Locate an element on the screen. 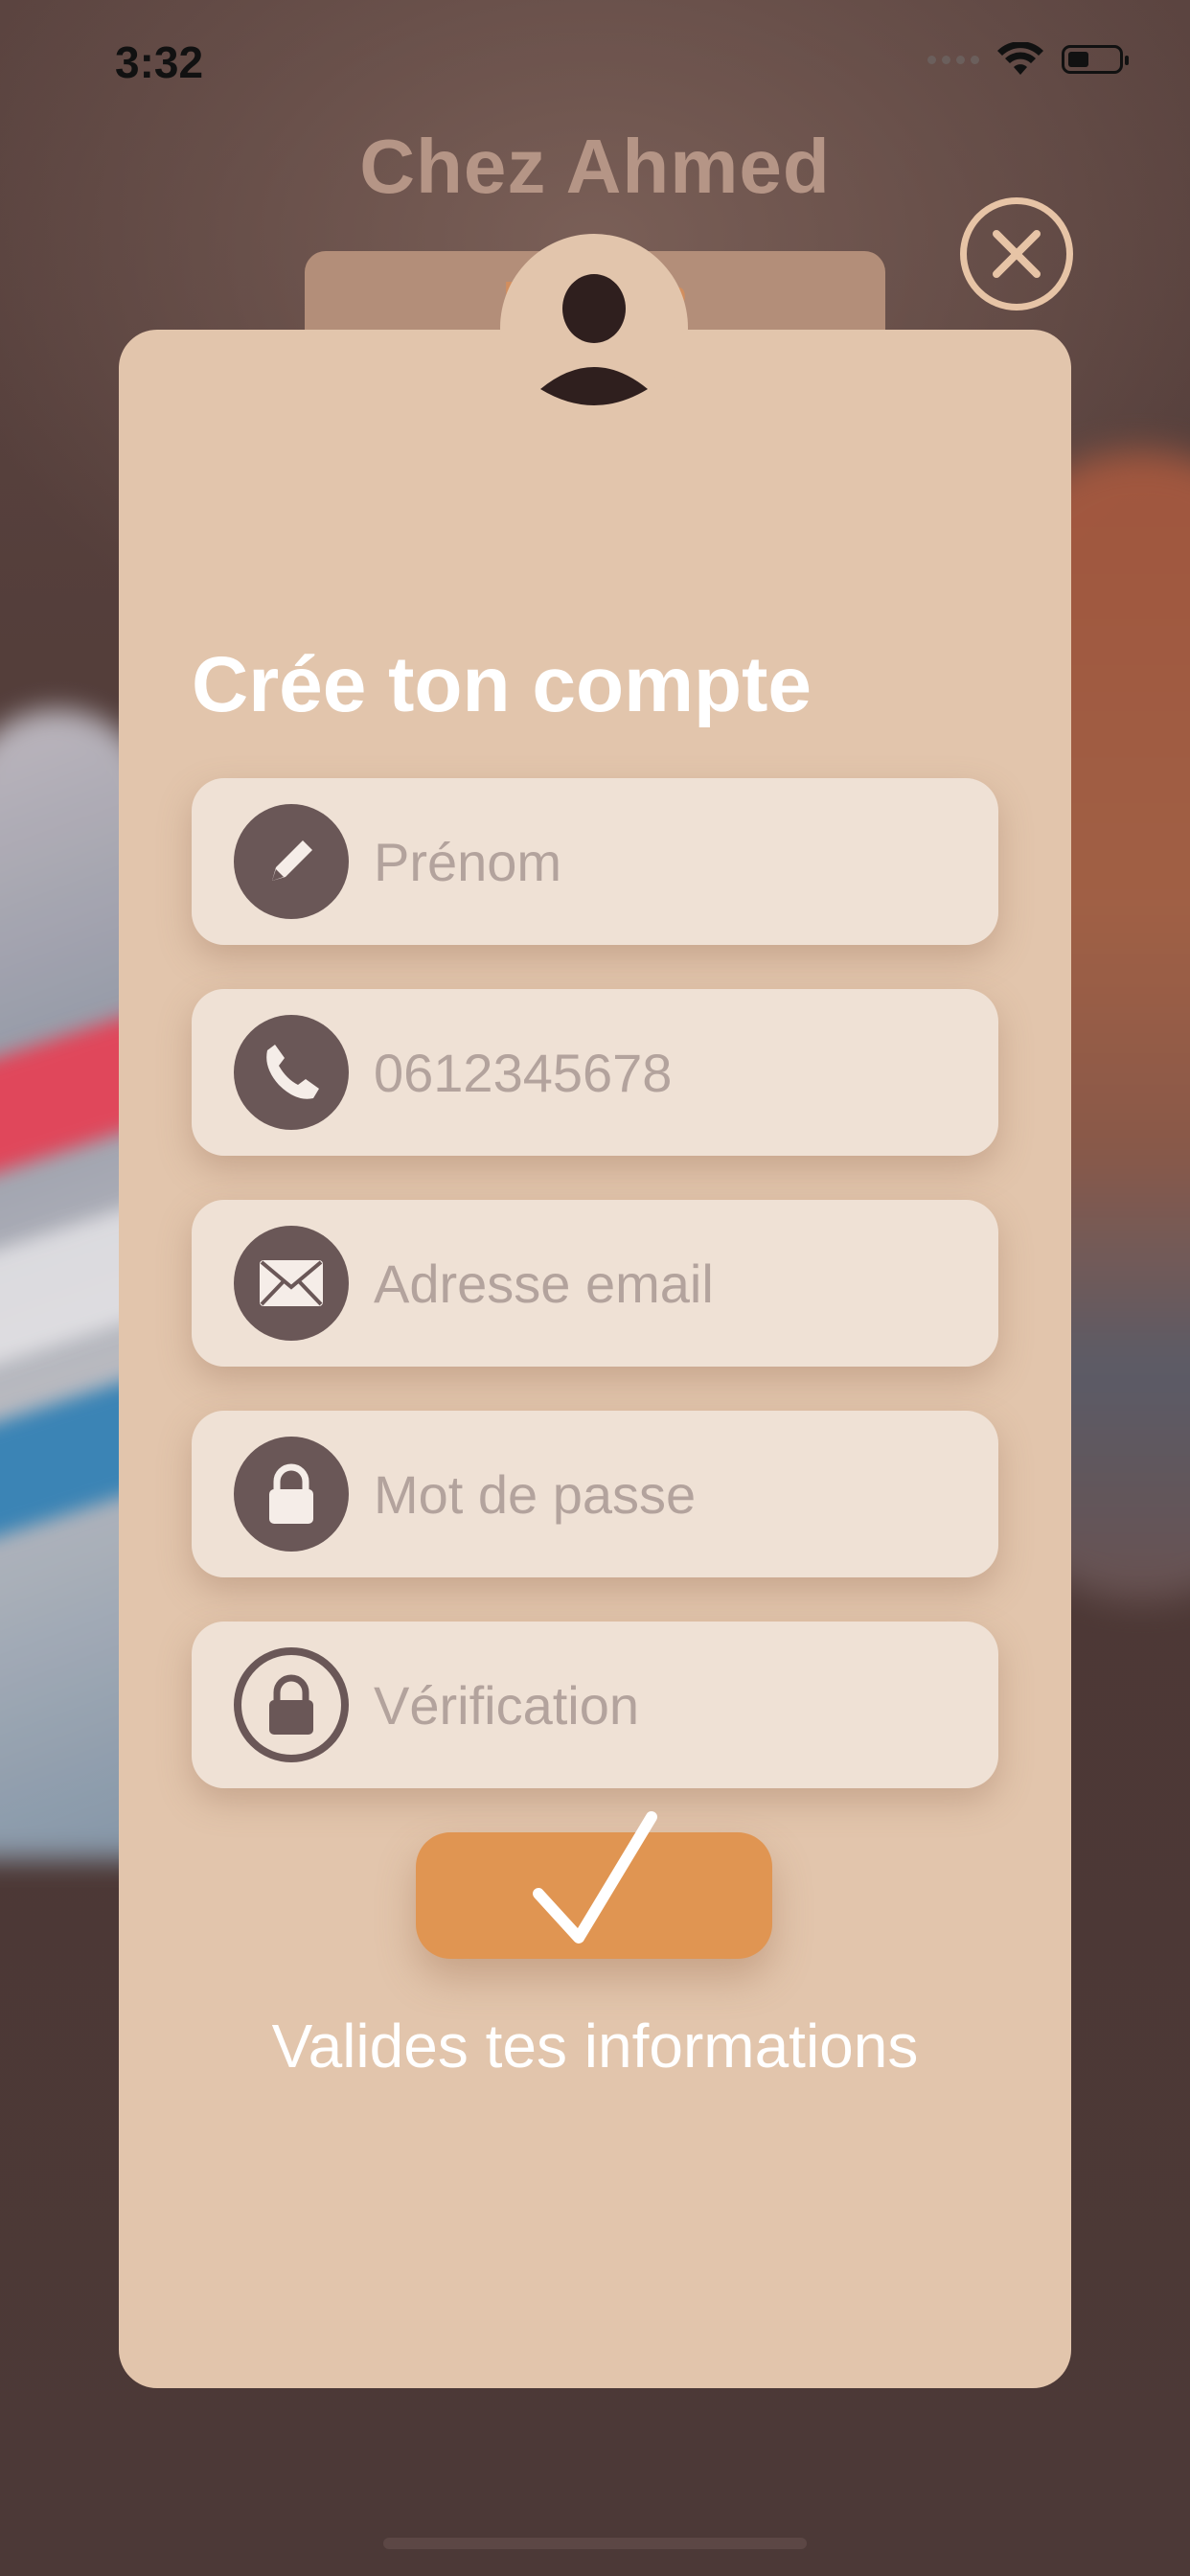 This screenshot has height=2576, width=1190. status-time: 3:32 is located at coordinates (159, 62).